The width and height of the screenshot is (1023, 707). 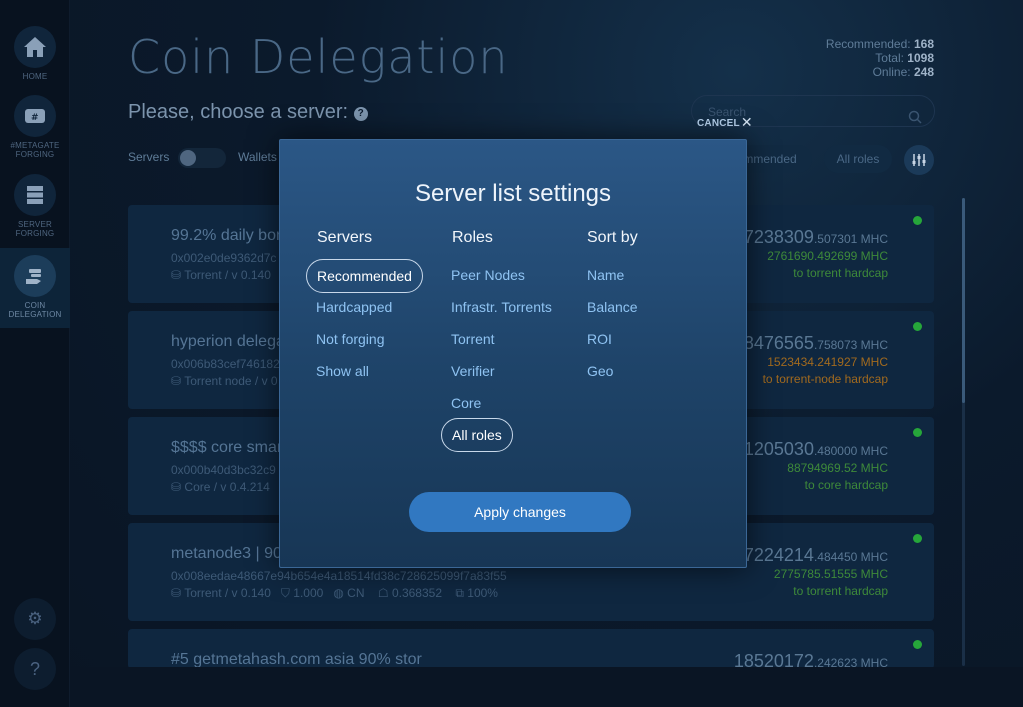 What do you see at coordinates (473, 371) in the screenshot?
I see `option-verifier: Verifier` at bounding box center [473, 371].